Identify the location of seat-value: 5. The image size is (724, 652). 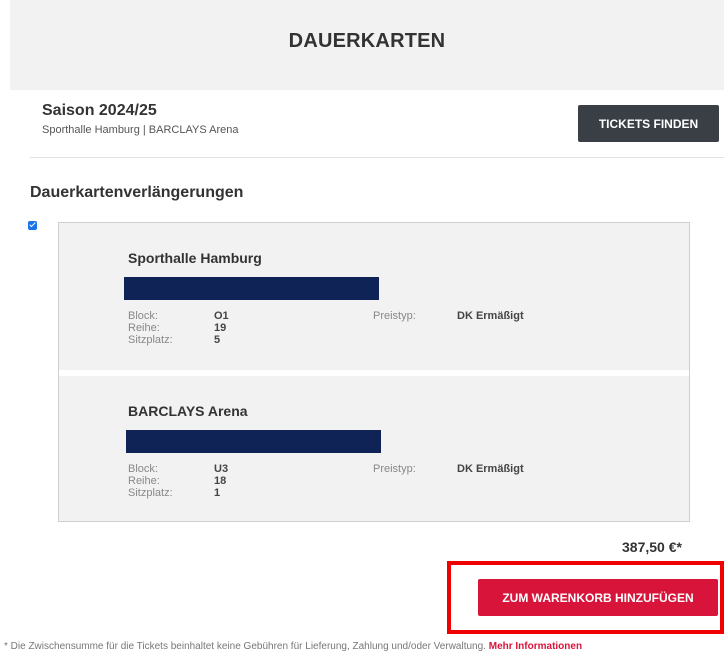
(217, 340).